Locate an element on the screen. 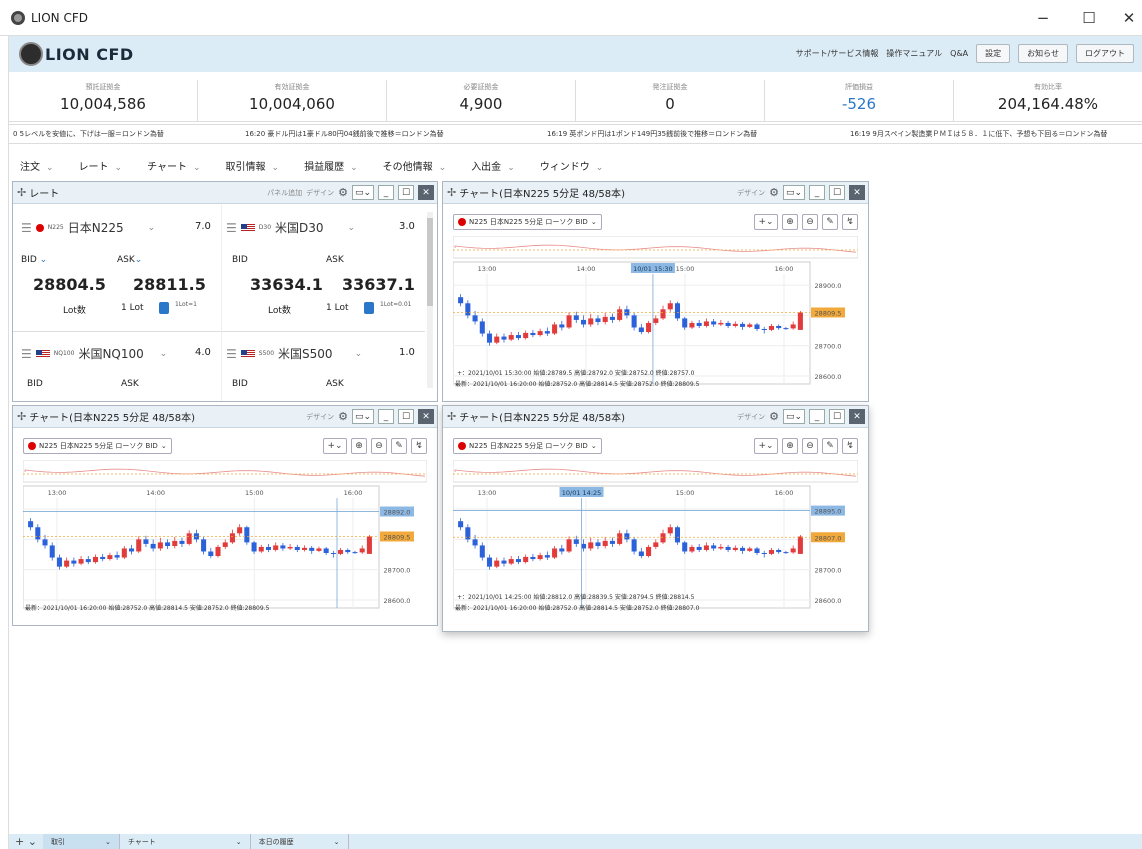  scrollbar is located at coordinates (430, 300).